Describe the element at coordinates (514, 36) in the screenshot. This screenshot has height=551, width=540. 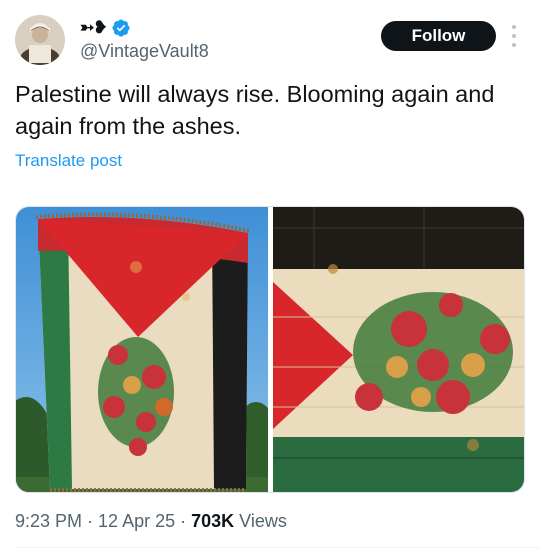
I see `more-options-icon` at that location.